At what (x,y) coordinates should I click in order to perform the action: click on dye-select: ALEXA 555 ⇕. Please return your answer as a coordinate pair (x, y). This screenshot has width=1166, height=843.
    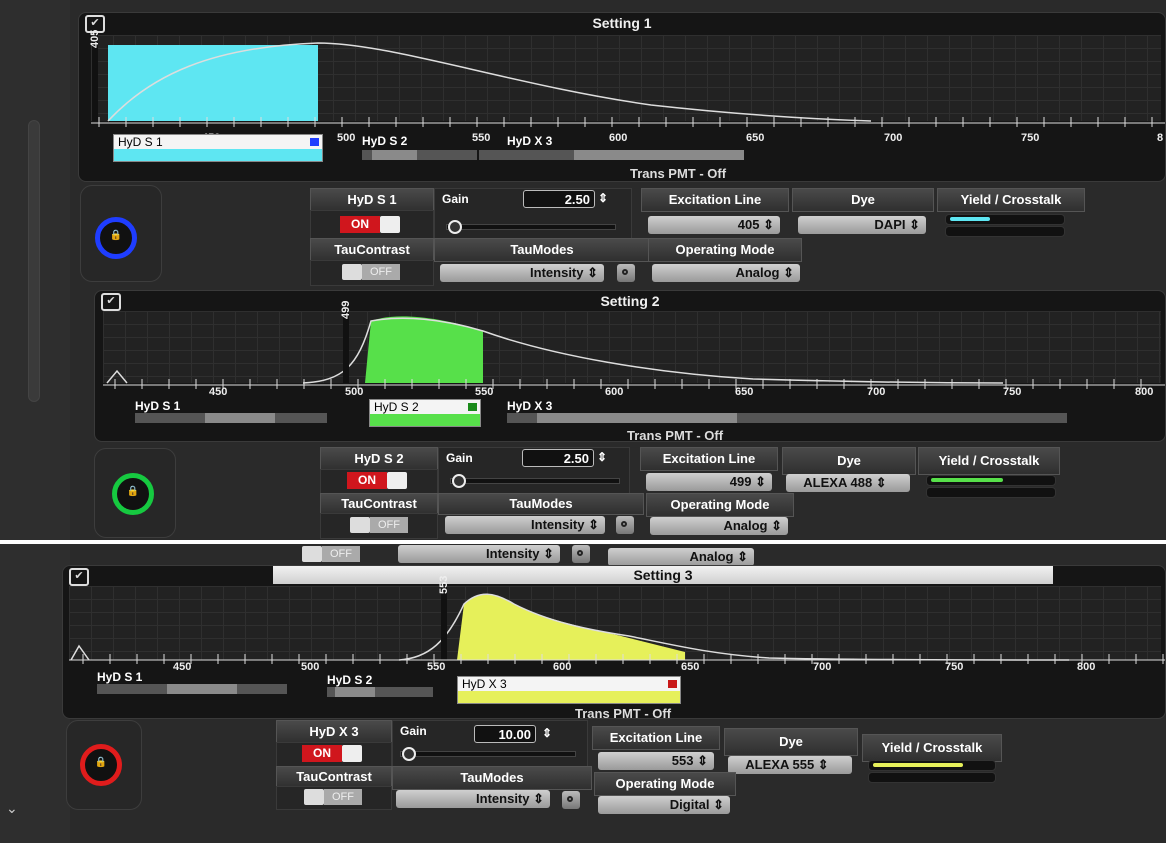
    Looking at the image, I should click on (790, 765).